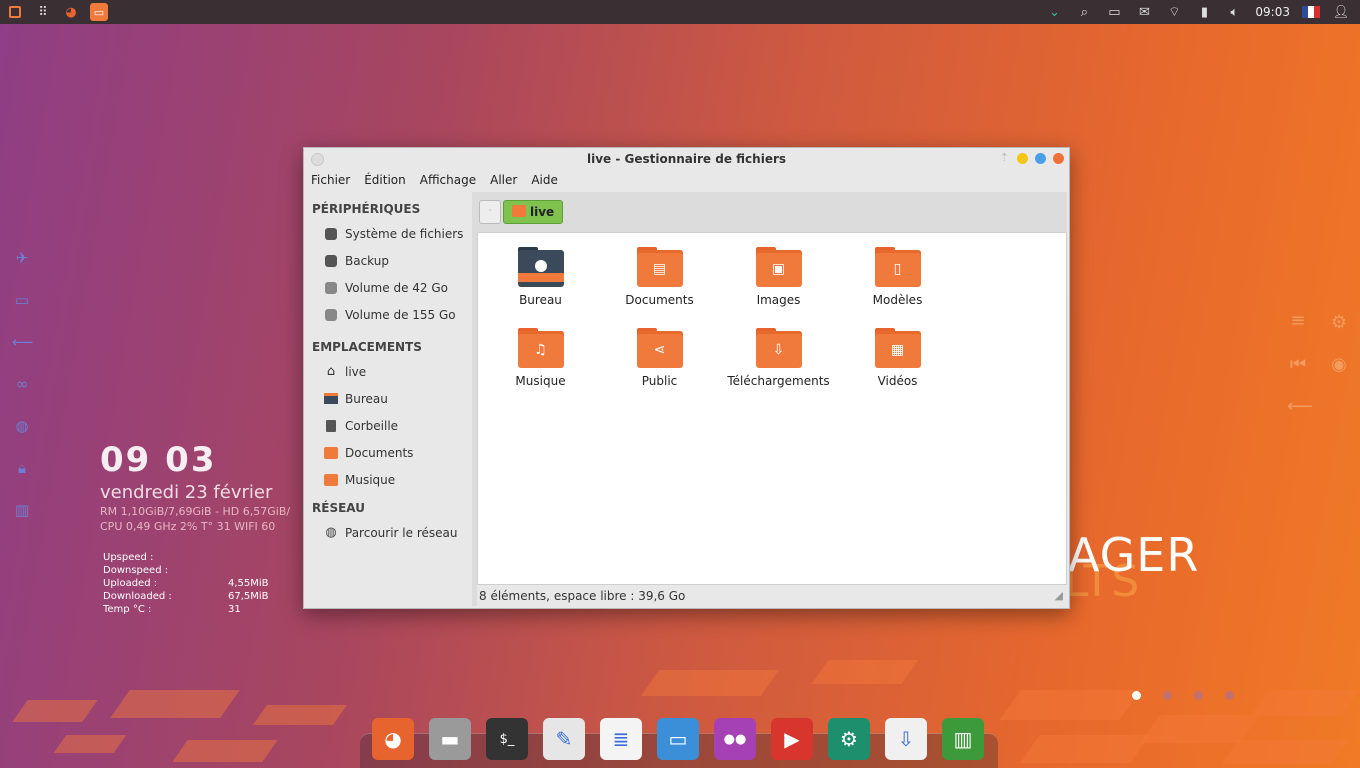  I want to click on wifi-icon: ⌔, so click(1174, 12).